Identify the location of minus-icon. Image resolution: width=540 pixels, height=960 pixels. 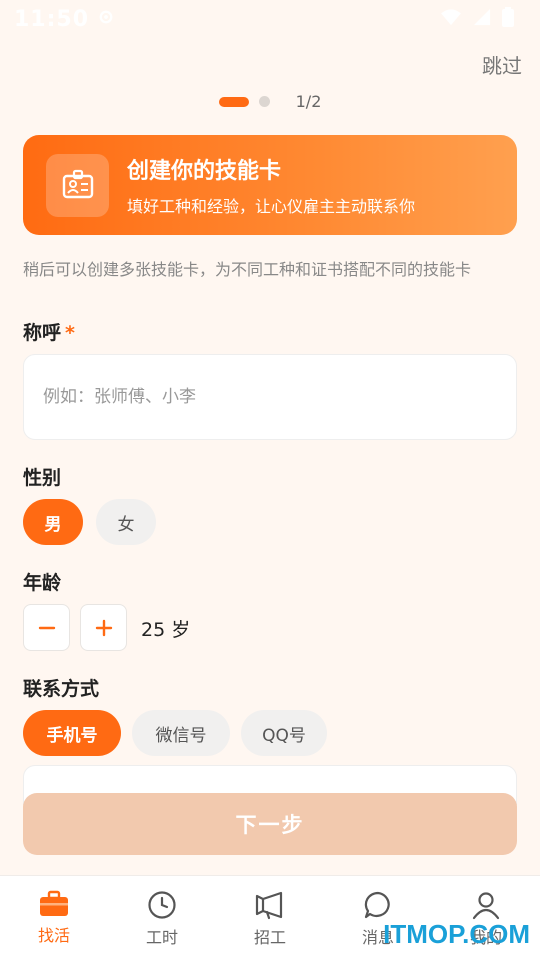
(46, 627).